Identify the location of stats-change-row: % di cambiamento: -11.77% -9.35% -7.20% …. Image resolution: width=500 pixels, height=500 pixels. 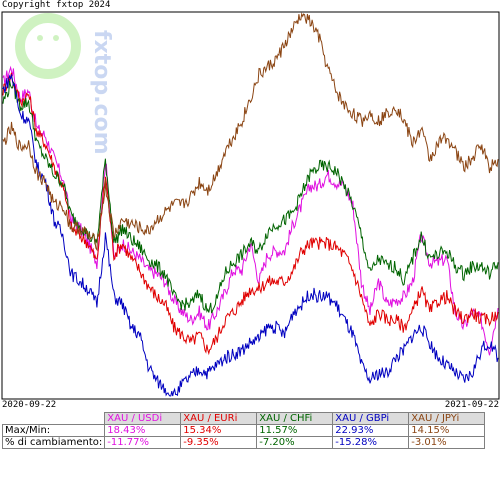
(243, 442).